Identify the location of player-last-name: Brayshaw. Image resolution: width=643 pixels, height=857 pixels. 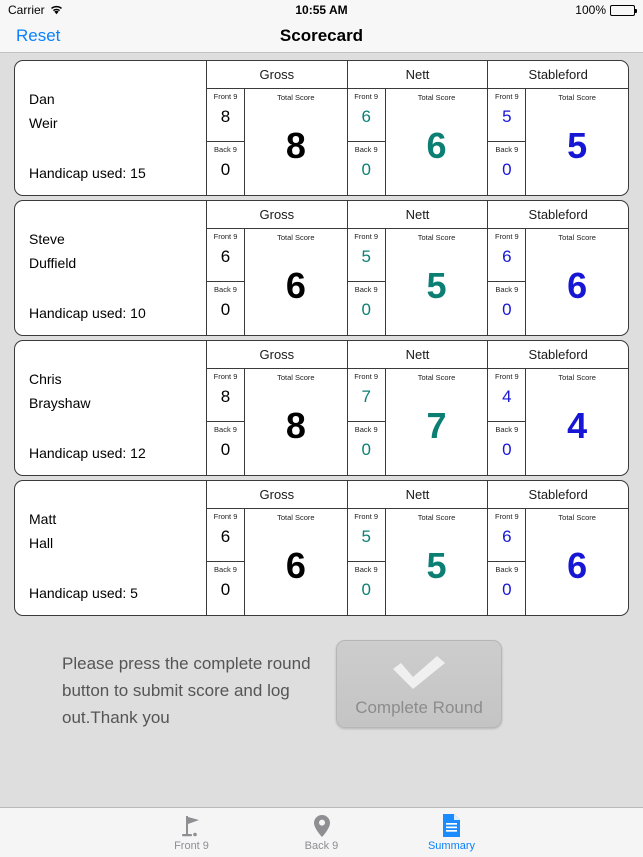
(60, 403).